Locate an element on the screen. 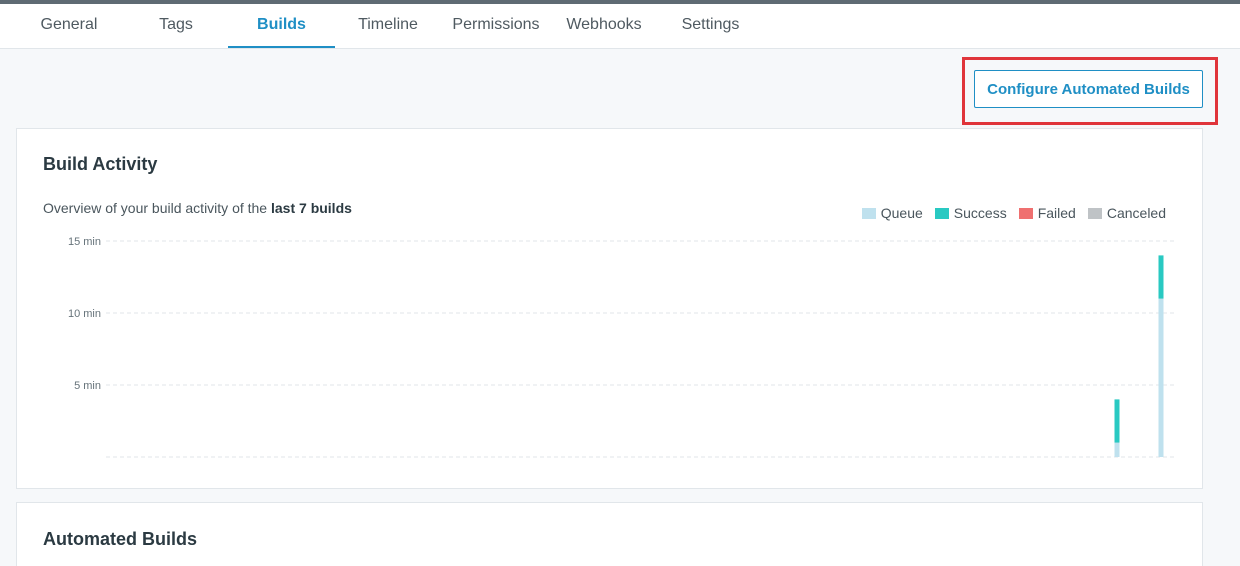  y-tick-label: 5 min is located at coordinates (87, 386).